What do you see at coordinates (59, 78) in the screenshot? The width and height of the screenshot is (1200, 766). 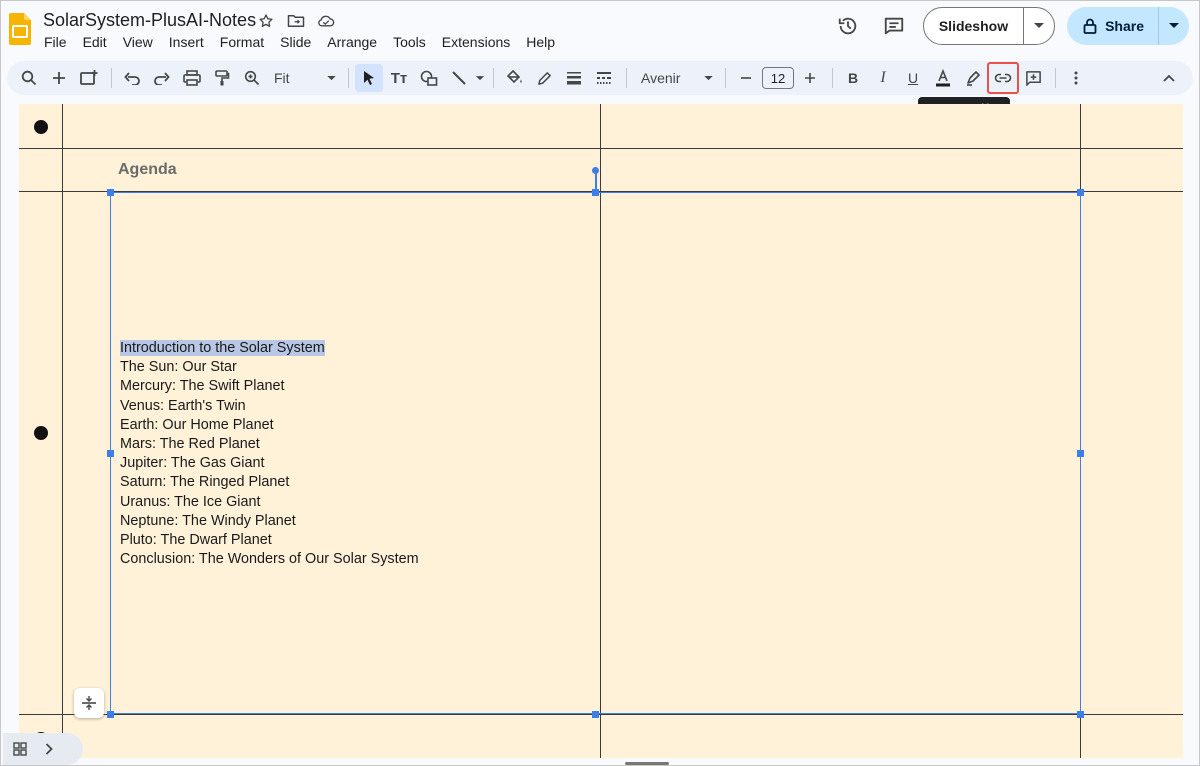 I see `new-slide-button` at bounding box center [59, 78].